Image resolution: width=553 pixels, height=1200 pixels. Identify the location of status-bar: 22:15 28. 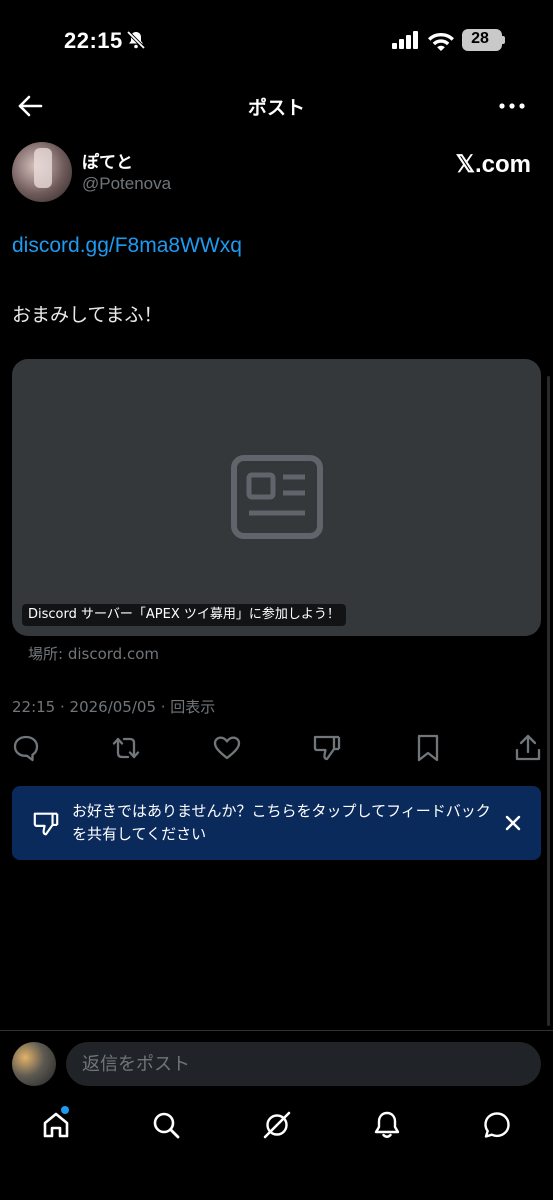
(276, 40).